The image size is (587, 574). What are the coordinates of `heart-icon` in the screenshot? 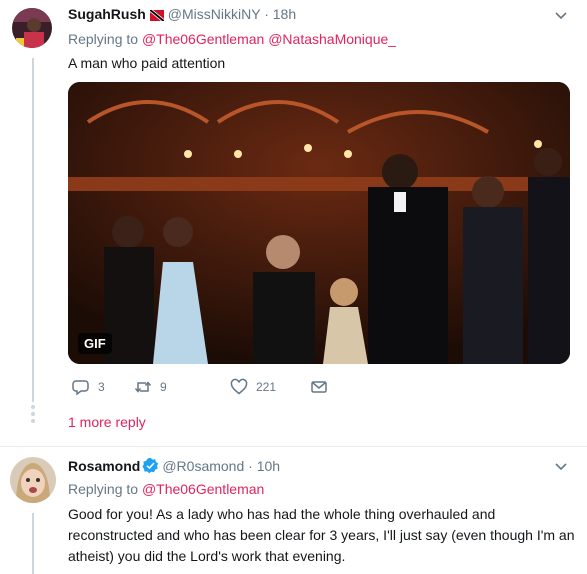 It's located at (239, 386).